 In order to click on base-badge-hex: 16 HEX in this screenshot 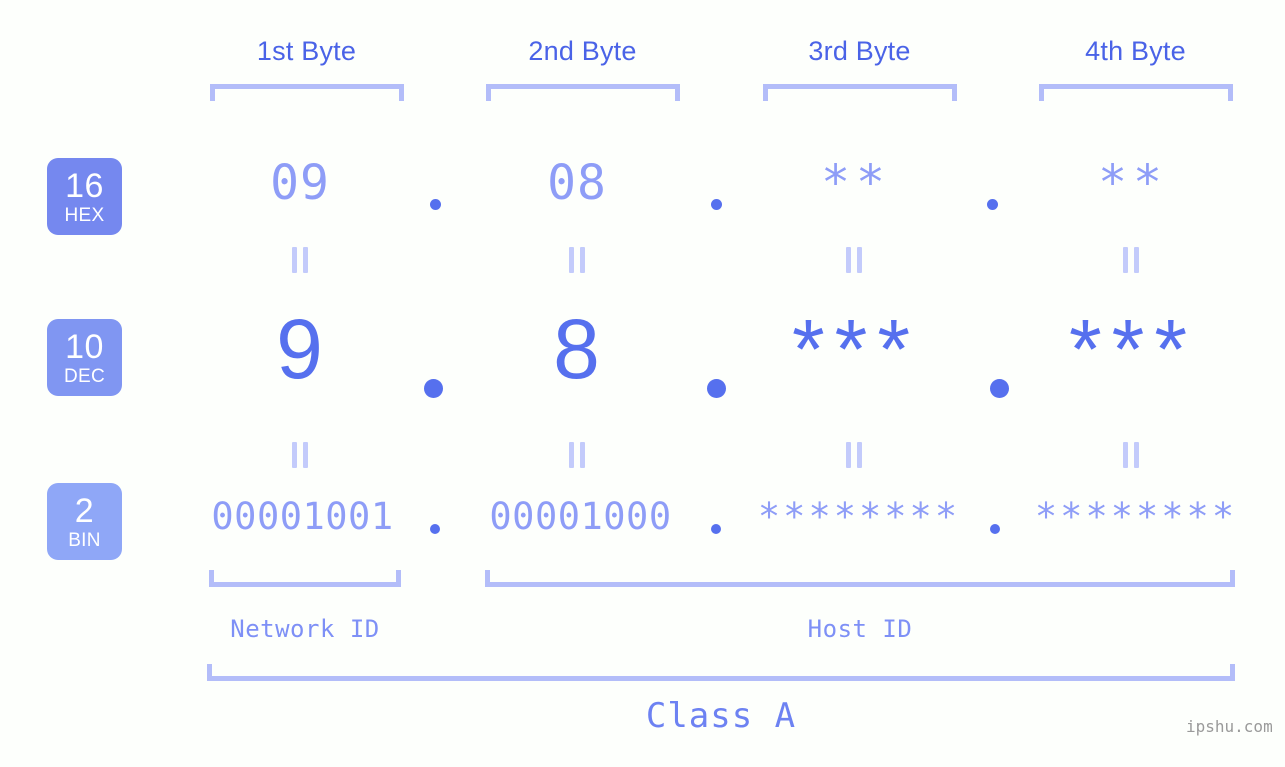, I will do `click(84, 196)`.